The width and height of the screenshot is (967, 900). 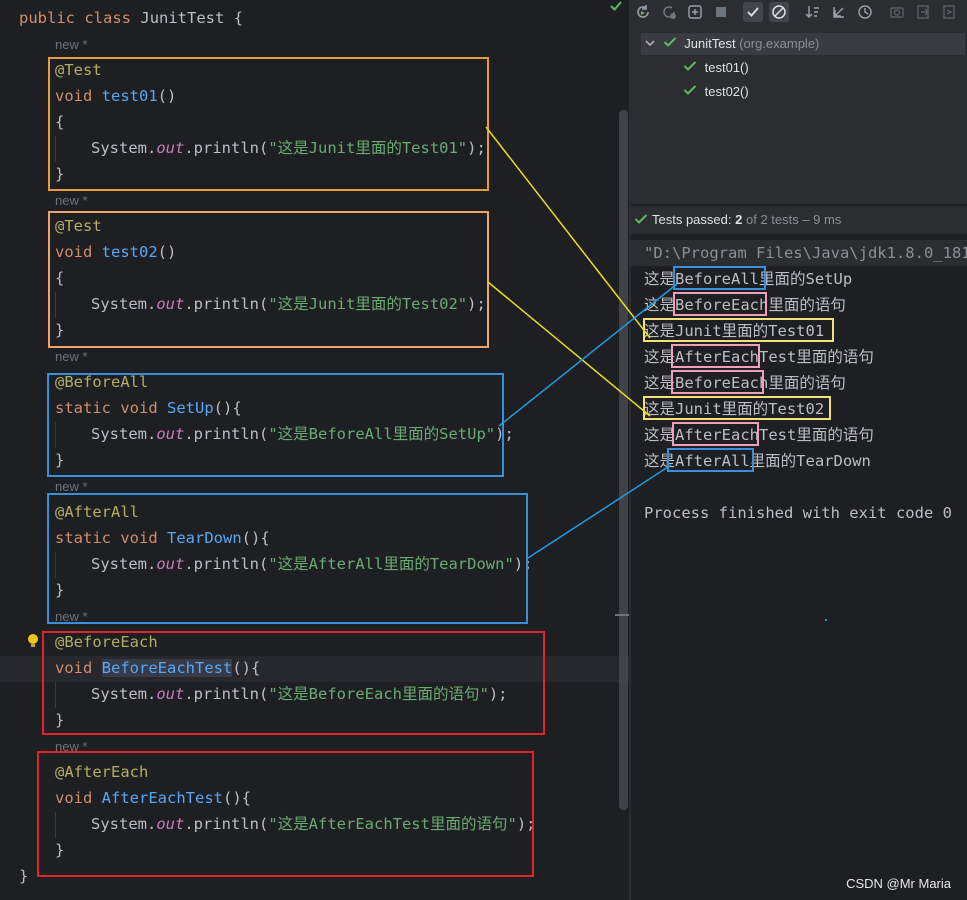 What do you see at coordinates (726, 91) in the screenshot?
I see `tree-node-label: test02()` at bounding box center [726, 91].